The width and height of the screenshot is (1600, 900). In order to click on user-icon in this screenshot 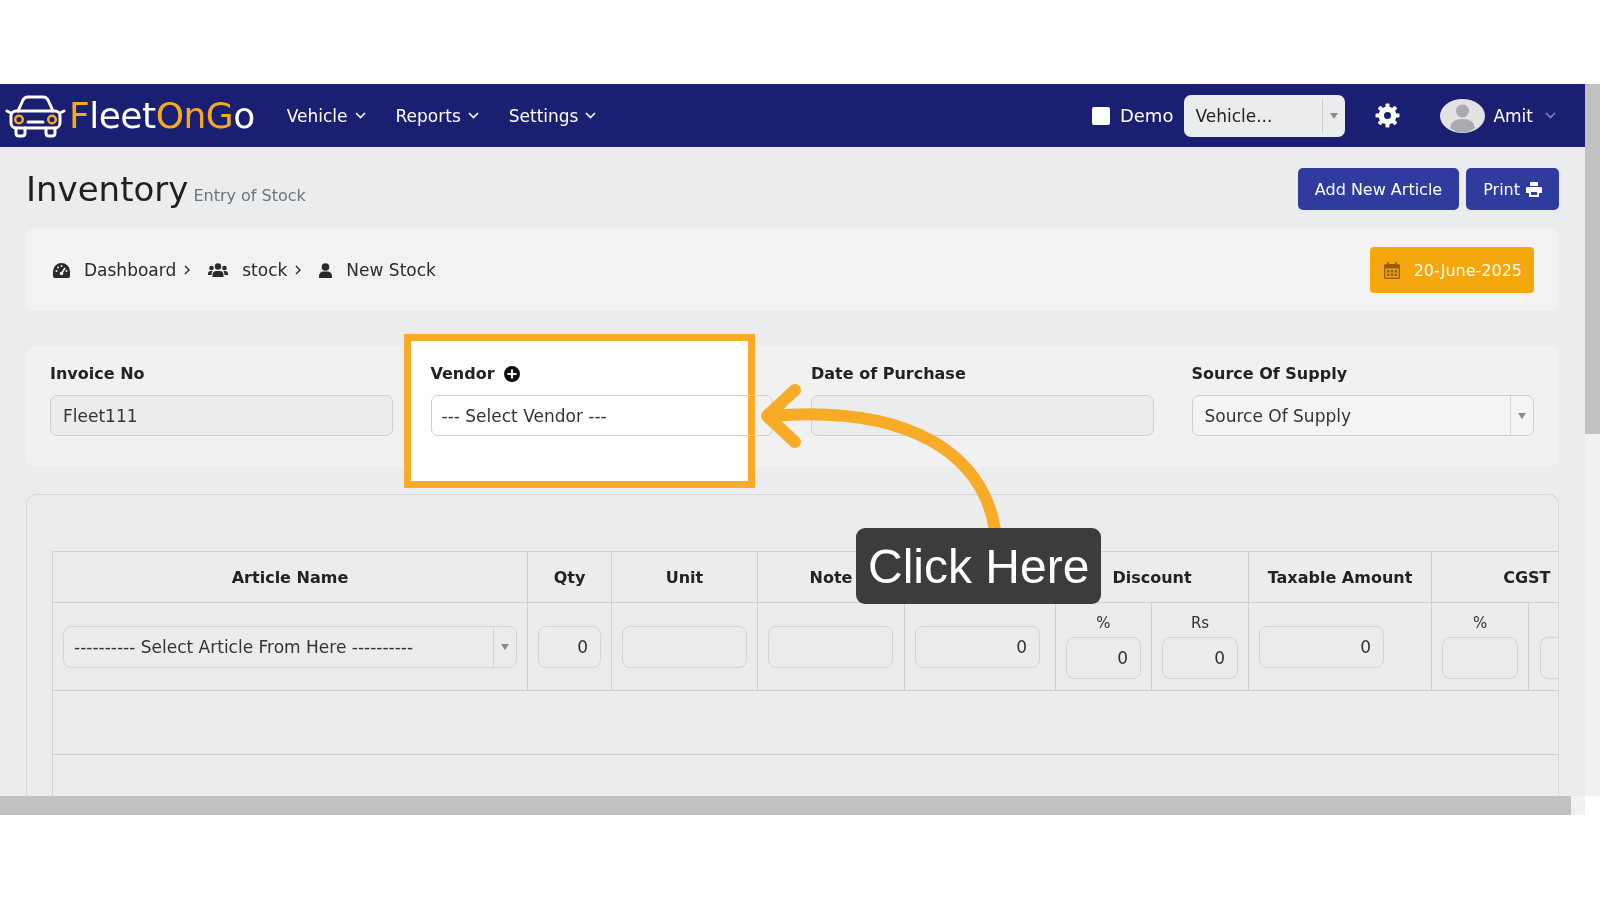, I will do `click(326, 270)`.